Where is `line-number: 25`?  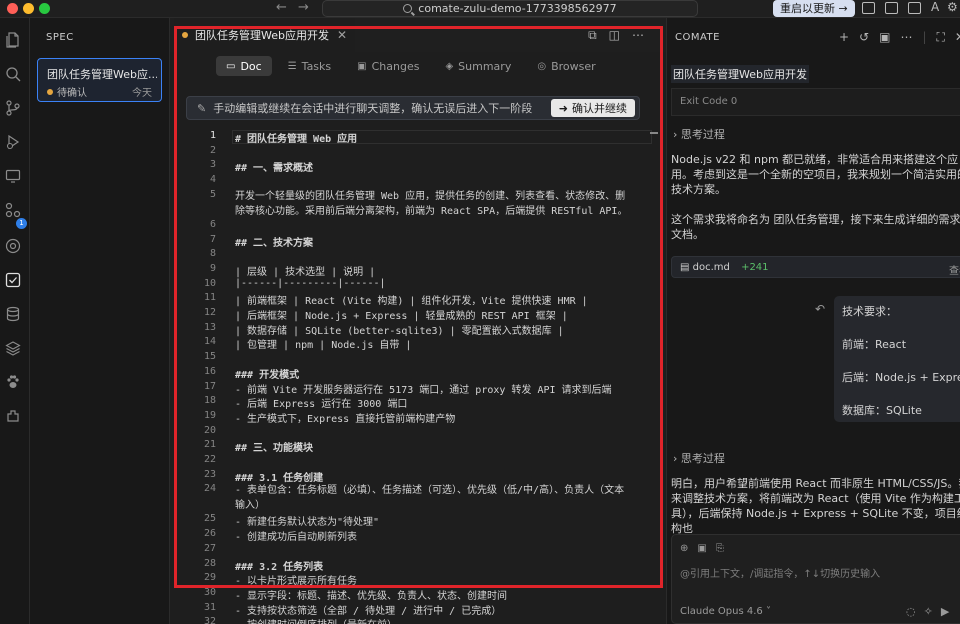
line-number: 25 is located at coordinates (209, 519).